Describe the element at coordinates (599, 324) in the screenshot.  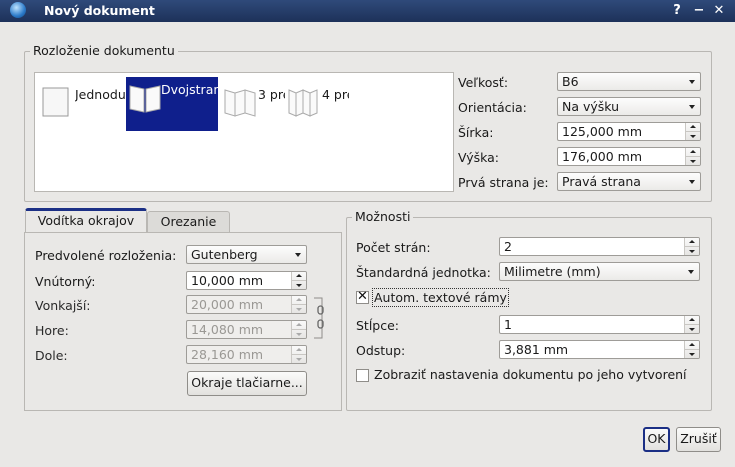
I see `columns-spinbox: 1` at that location.